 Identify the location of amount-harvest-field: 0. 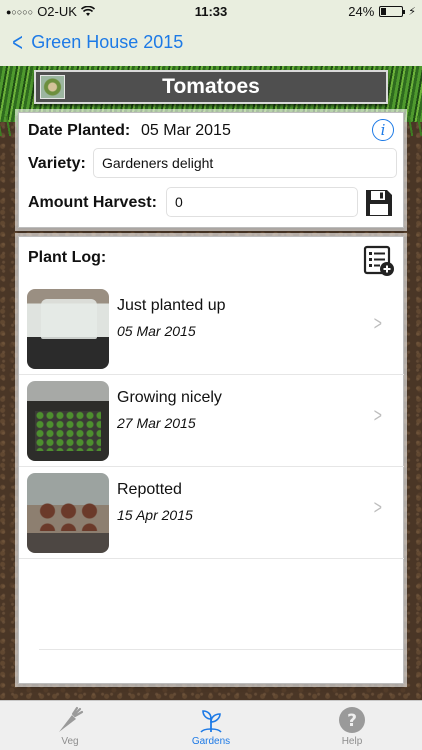
(262, 202).